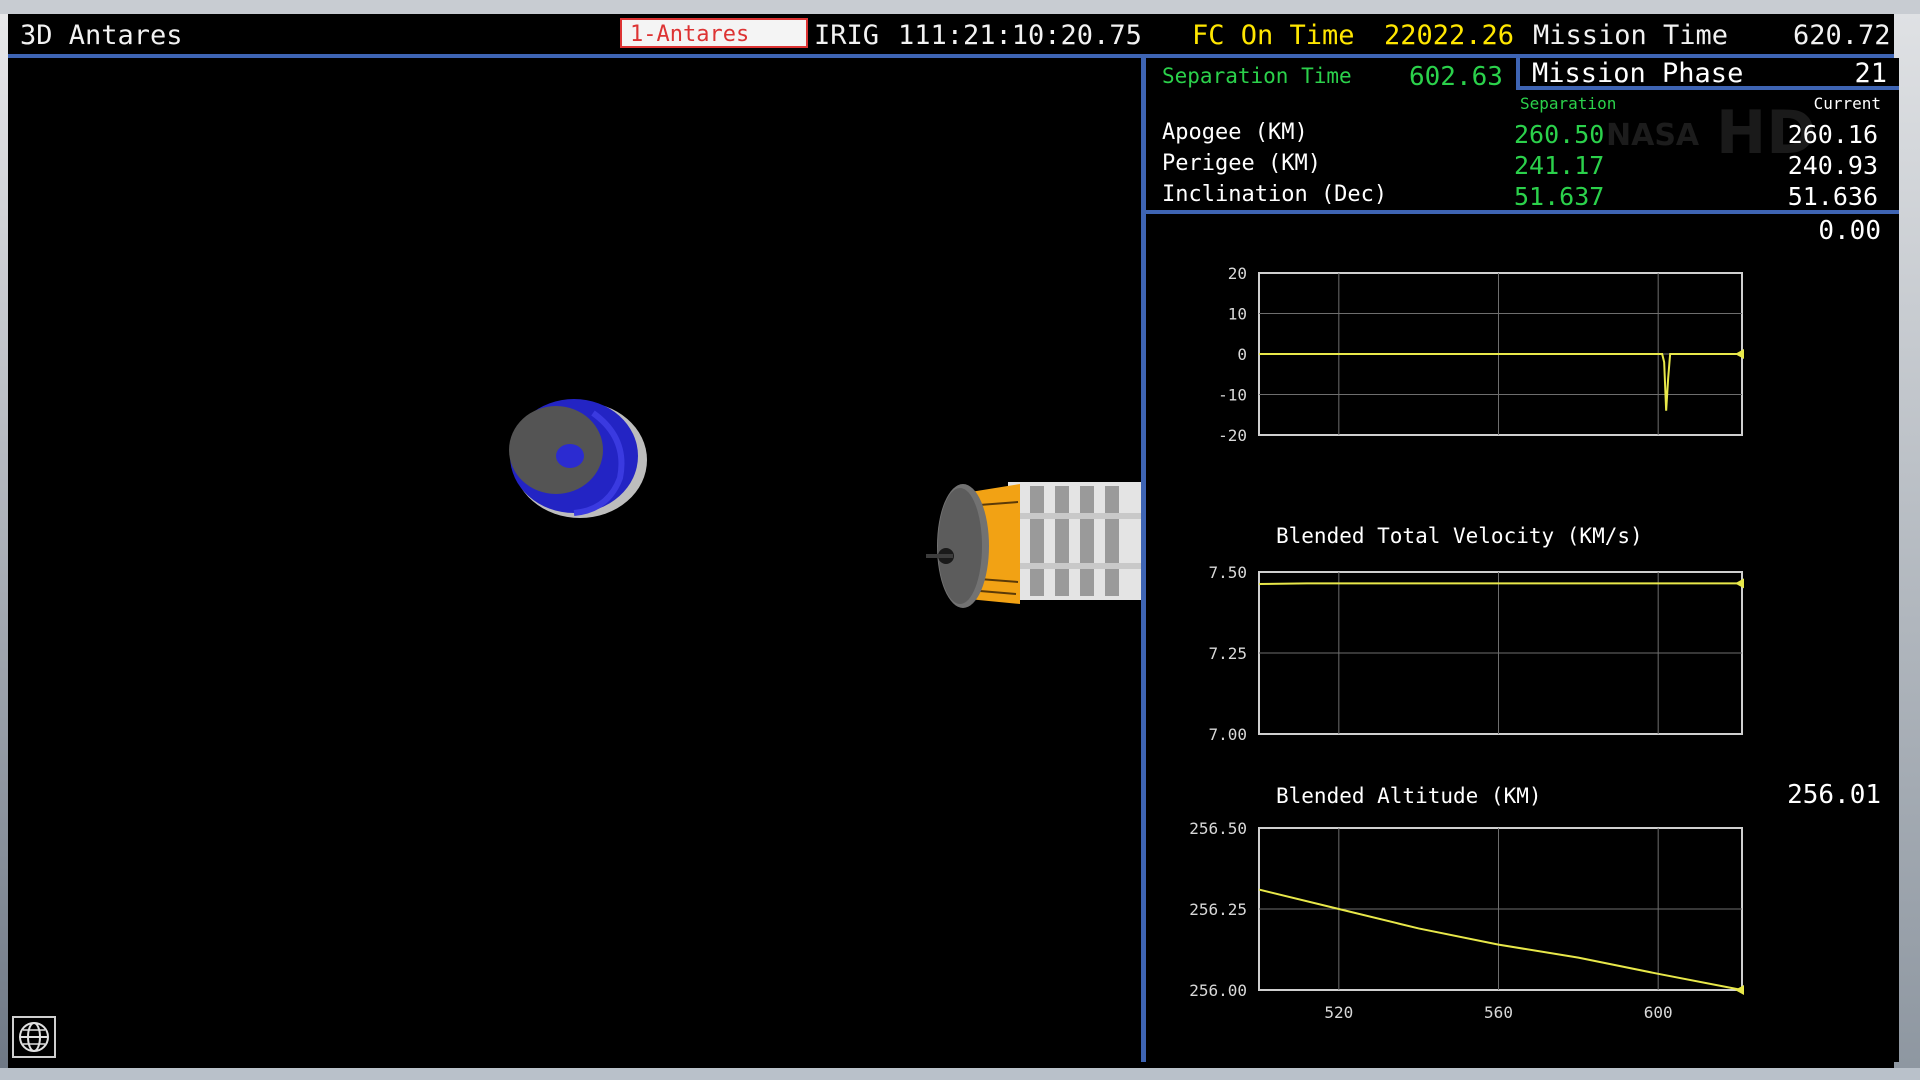 Image resolution: width=1920 pixels, height=1080 pixels. I want to click on rocket-stage-model, so click(1033, 545).